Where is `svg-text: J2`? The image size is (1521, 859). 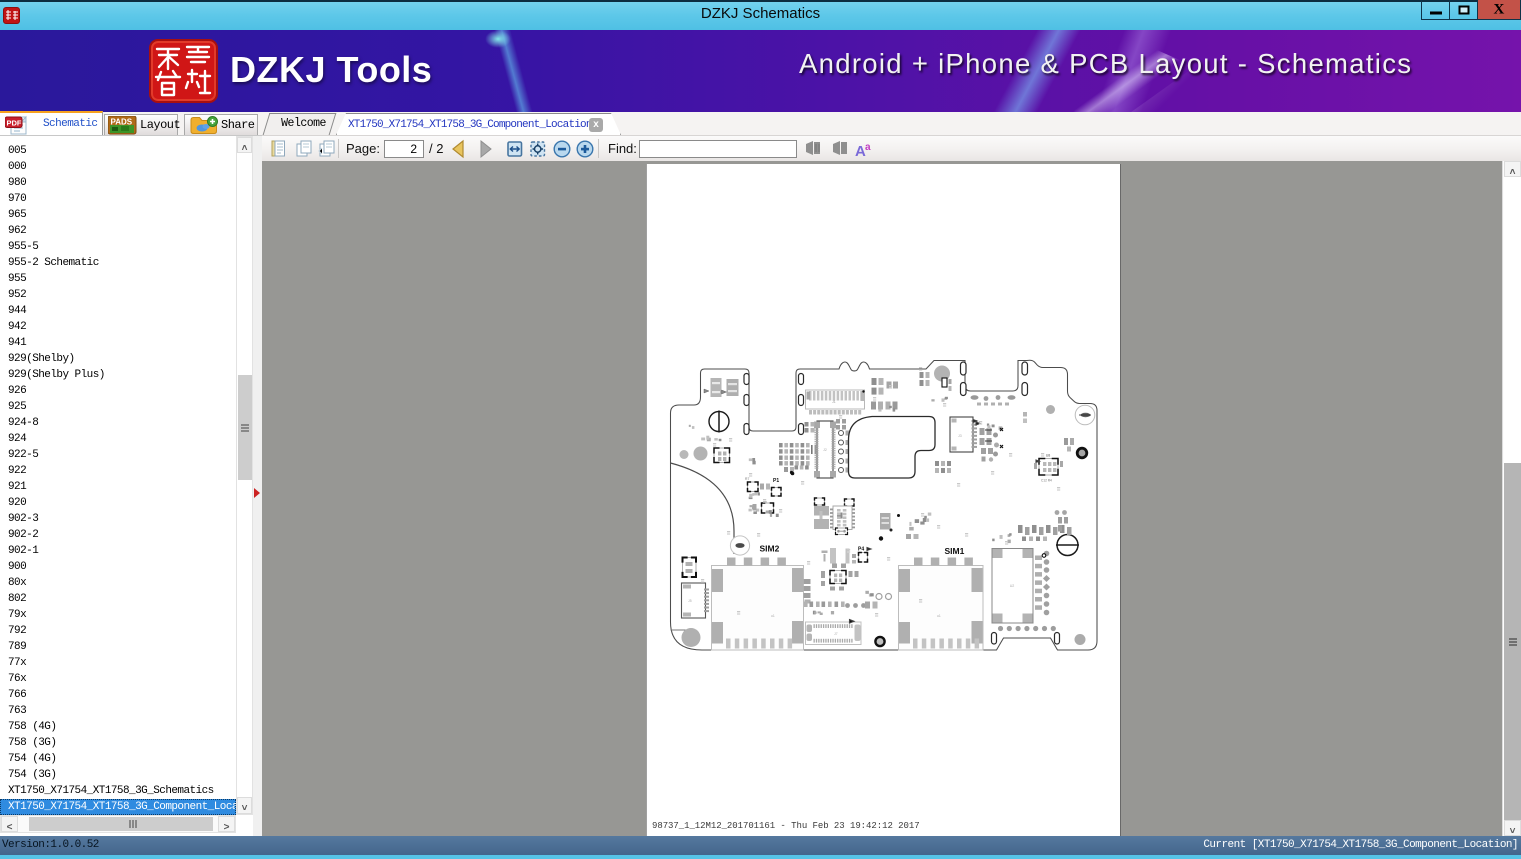
svg-text: J2 is located at coordinates (825, 450).